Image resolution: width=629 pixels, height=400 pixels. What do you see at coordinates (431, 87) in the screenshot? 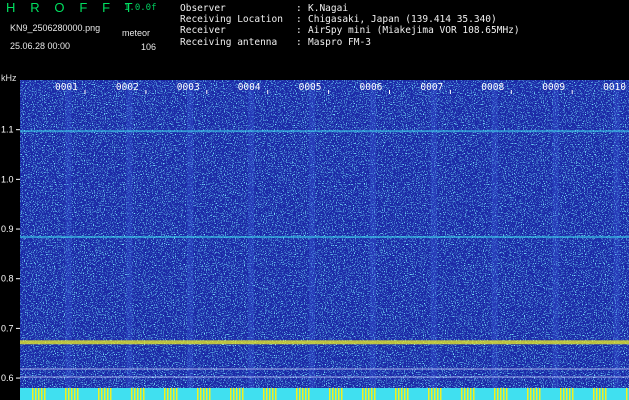
I see `x-tick-label: 0007` at bounding box center [431, 87].